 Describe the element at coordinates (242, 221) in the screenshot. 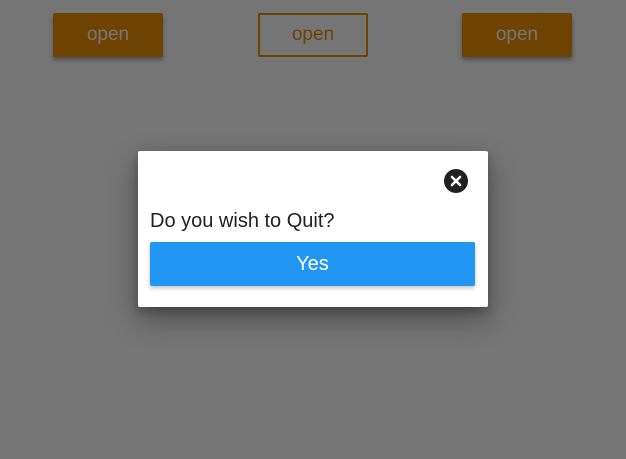

I see `dialog-message: Do you wish to Quit?` at that location.